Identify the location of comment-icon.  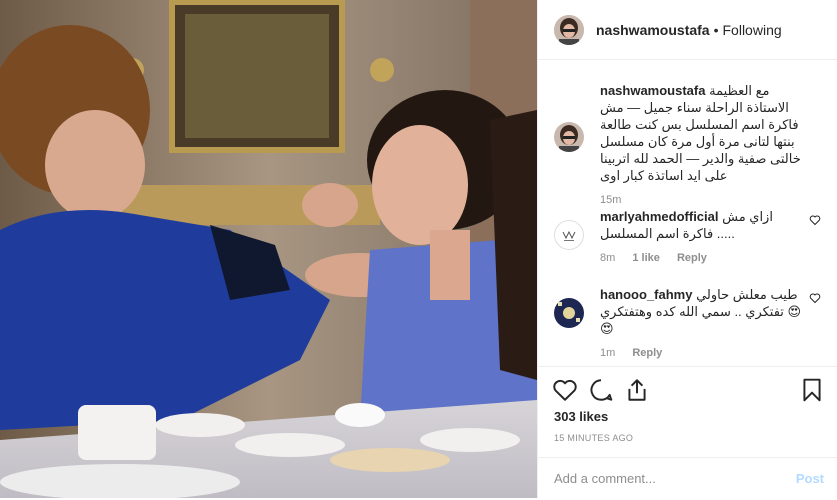
(601, 390).